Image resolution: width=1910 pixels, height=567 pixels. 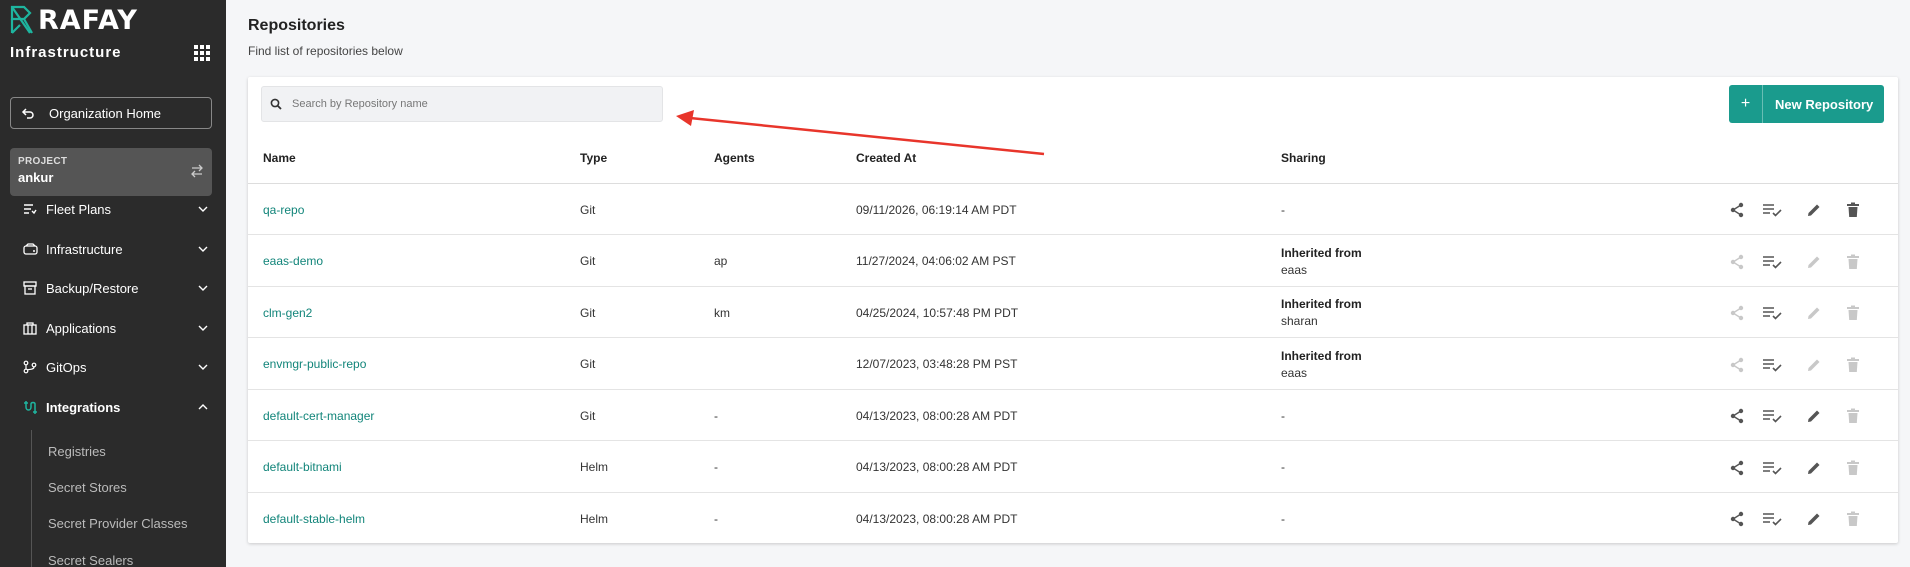 What do you see at coordinates (77, 451) in the screenshot?
I see `subnav-item-registries: Registries` at bounding box center [77, 451].